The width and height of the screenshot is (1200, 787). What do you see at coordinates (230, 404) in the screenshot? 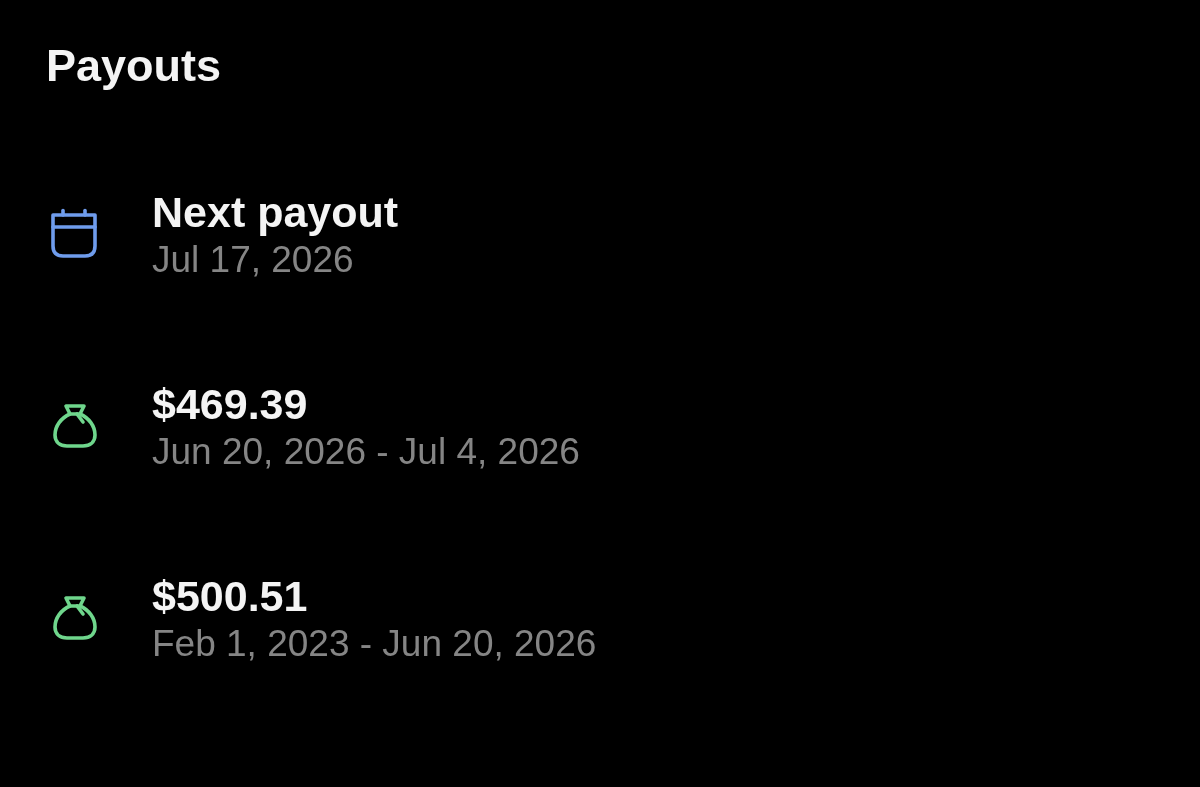
I see `item-title: $469.39` at bounding box center [230, 404].